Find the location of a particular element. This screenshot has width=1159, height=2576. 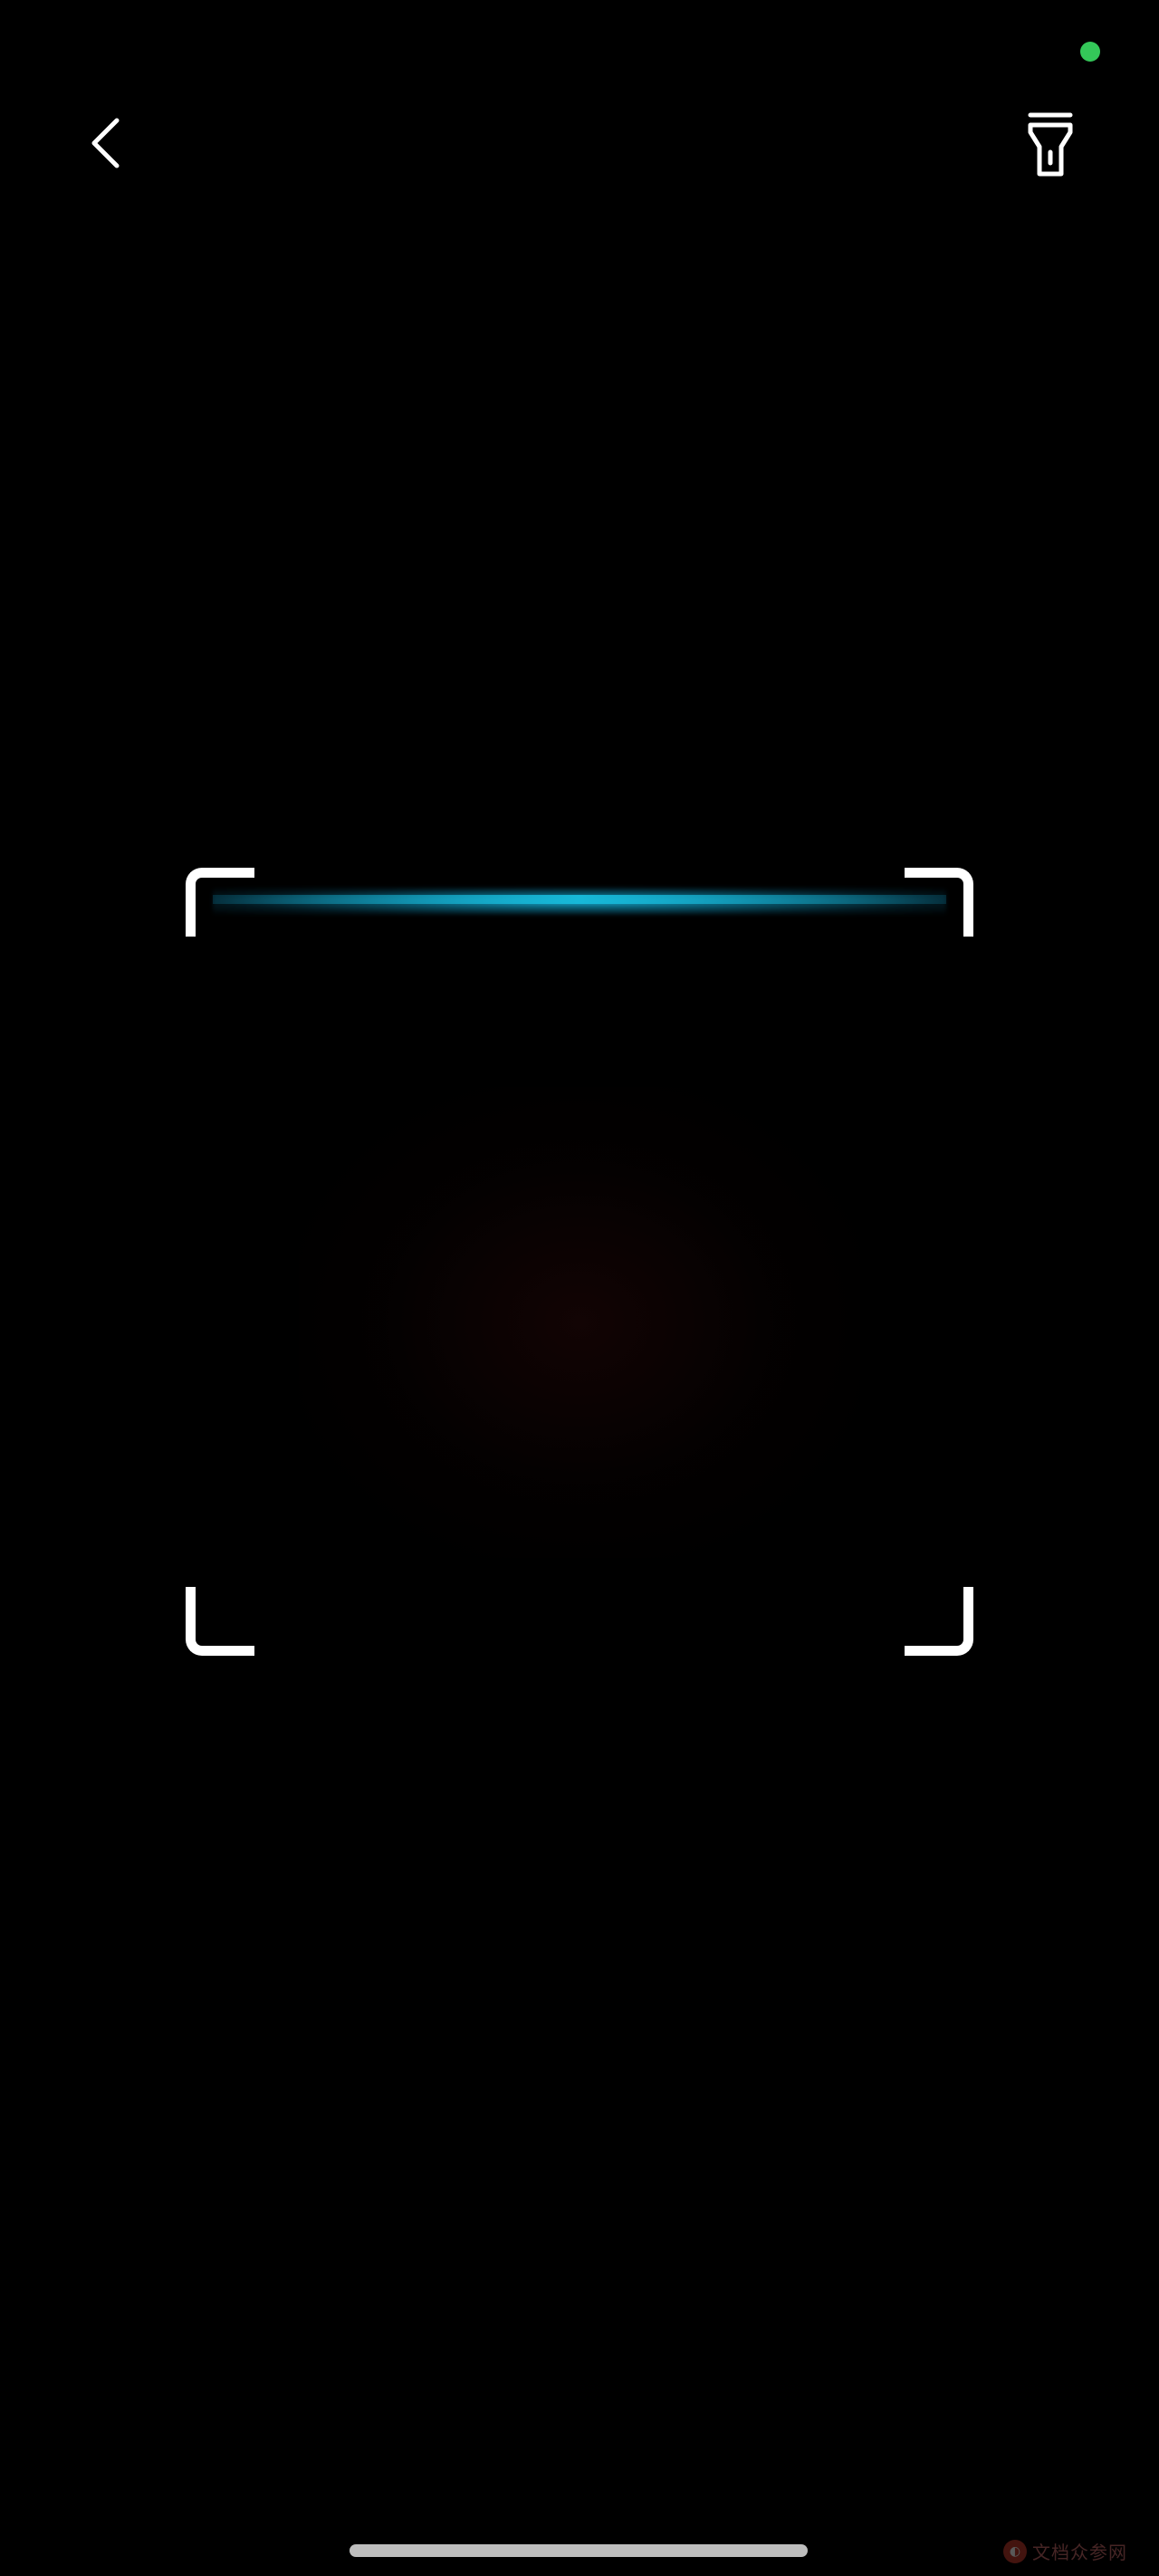

watermark-text: 文档众参网 is located at coordinates (1079, 2552).